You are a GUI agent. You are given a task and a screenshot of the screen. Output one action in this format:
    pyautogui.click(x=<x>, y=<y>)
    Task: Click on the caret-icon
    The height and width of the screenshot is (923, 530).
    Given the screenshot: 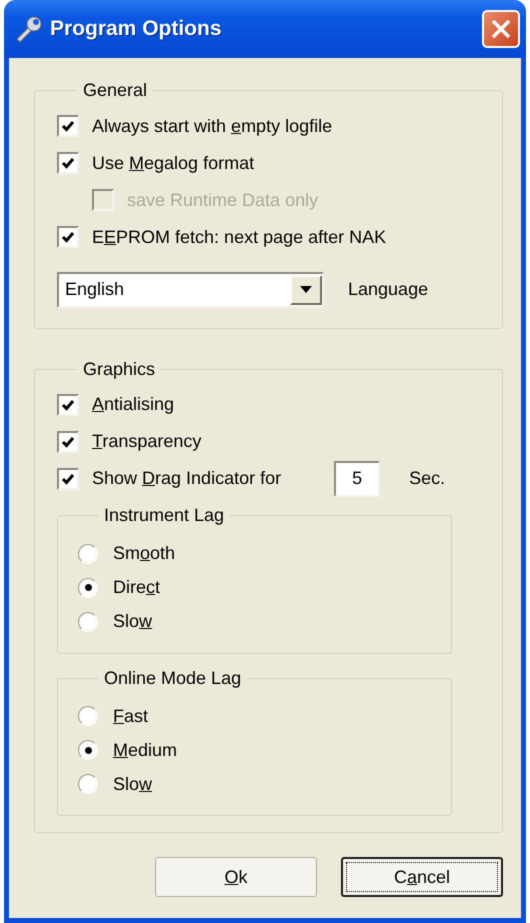 What is the action you would take?
    pyautogui.click(x=306, y=290)
    